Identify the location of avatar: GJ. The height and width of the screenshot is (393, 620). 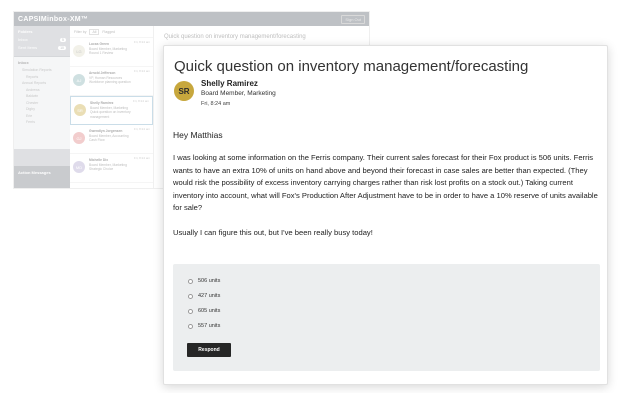
(79, 138).